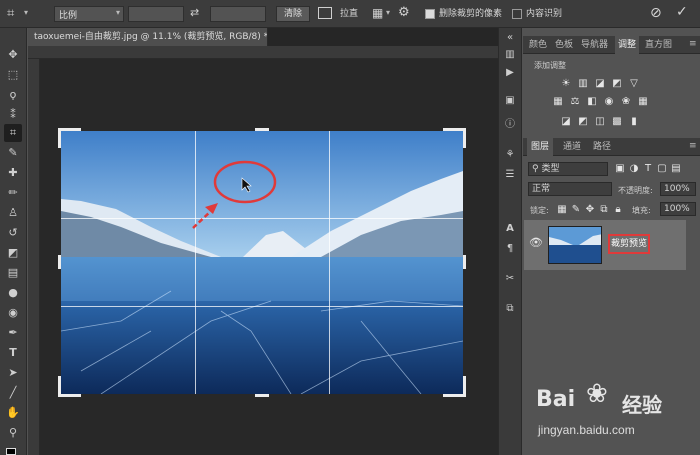 This screenshot has height=455, width=700. I want to click on chevron-down-icon: ▾, so click(26, 12).